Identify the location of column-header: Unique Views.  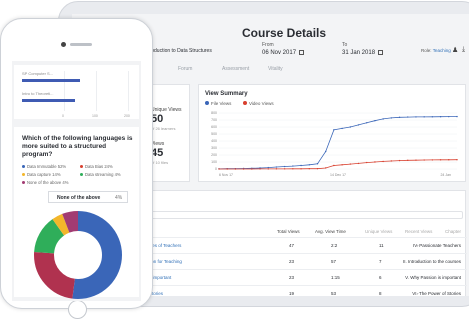
(378, 231).